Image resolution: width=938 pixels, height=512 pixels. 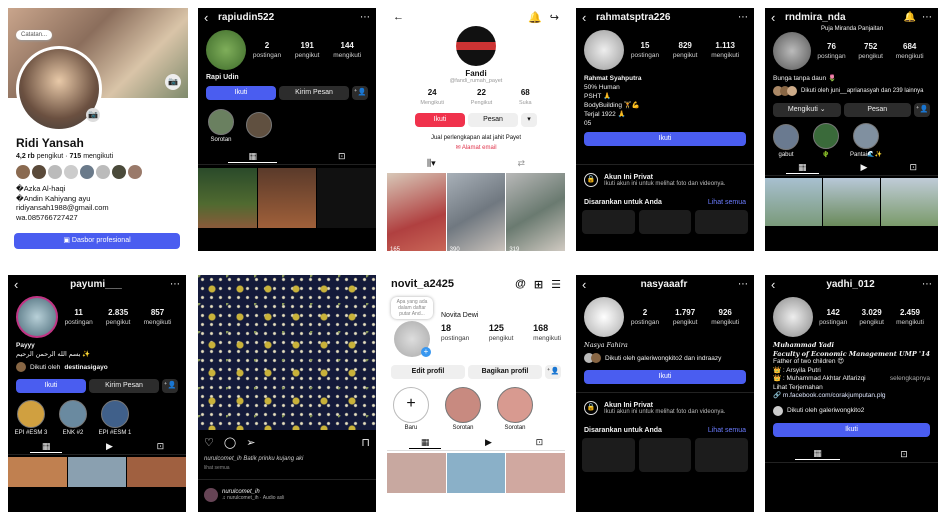 I want to click on following-stat: 926 mengikuti, so click(x=725, y=317).